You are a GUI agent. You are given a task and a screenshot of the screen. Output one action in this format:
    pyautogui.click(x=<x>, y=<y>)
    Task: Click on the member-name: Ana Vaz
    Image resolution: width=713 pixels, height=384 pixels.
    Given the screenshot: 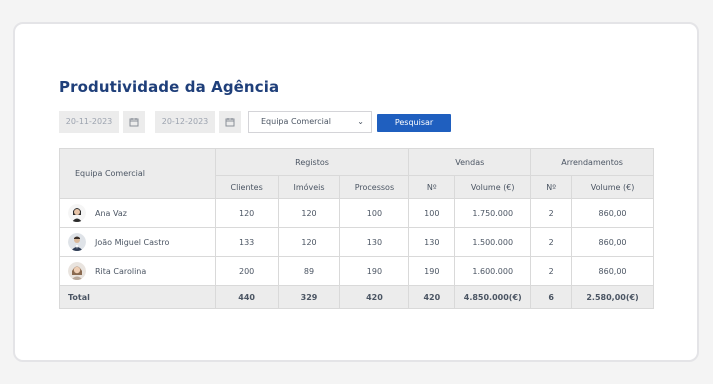 What is the action you would take?
    pyautogui.click(x=111, y=213)
    